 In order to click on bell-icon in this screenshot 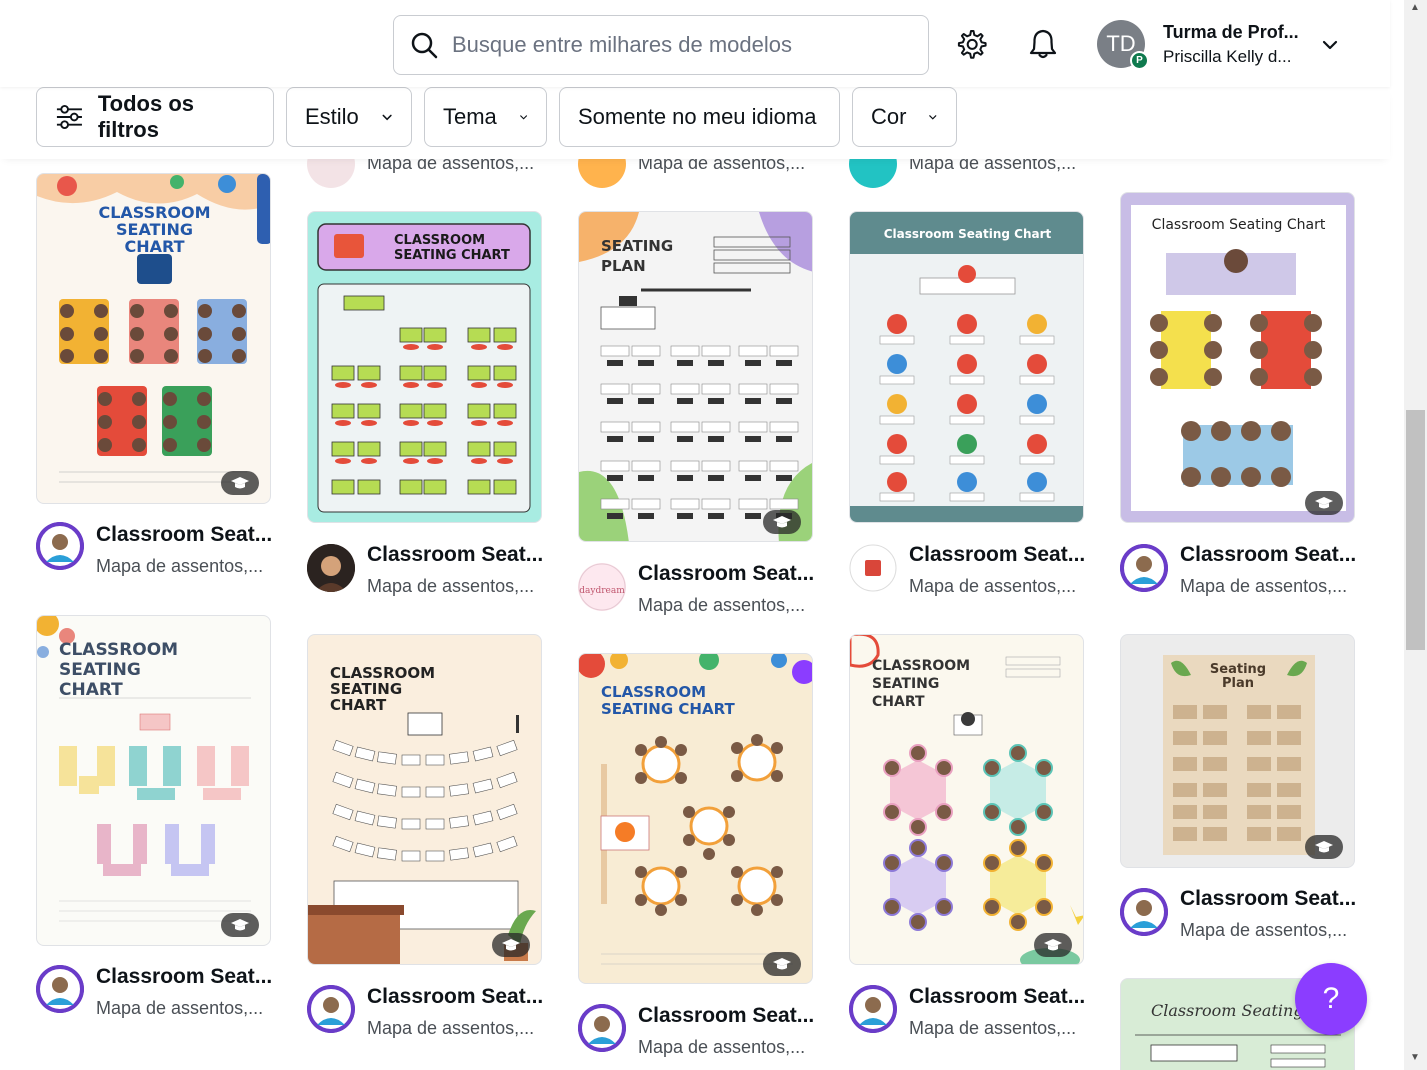, I will do `click(1043, 44)`.